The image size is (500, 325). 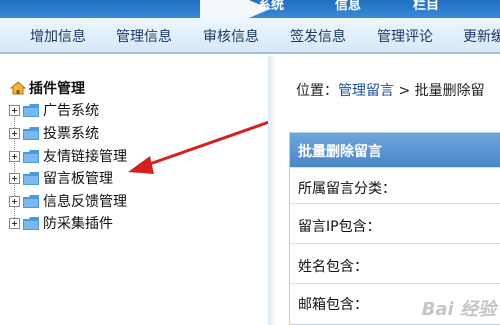 I want to click on menu-bar: 增加信息 管理信息 审核信息 签发信息 管理评论 更新缓, so click(x=250, y=36).